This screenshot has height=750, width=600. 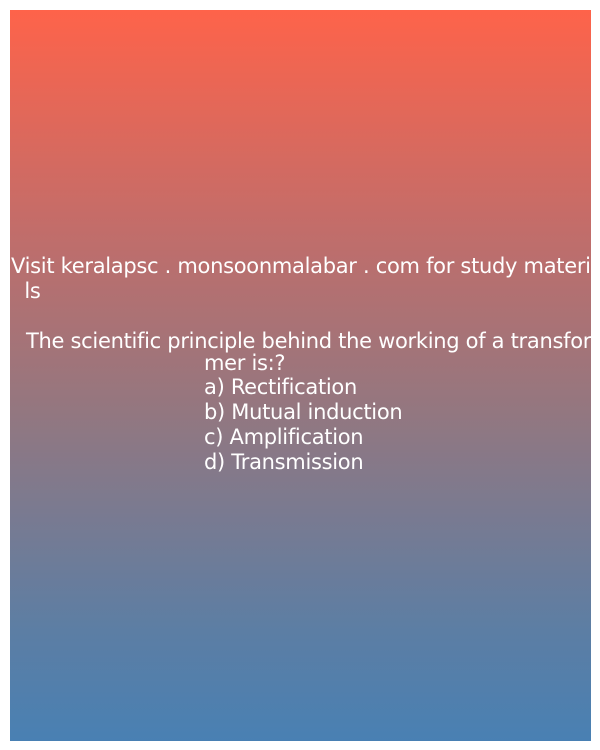 I want to click on option-b: b) Mutual induction, so click(x=303, y=412).